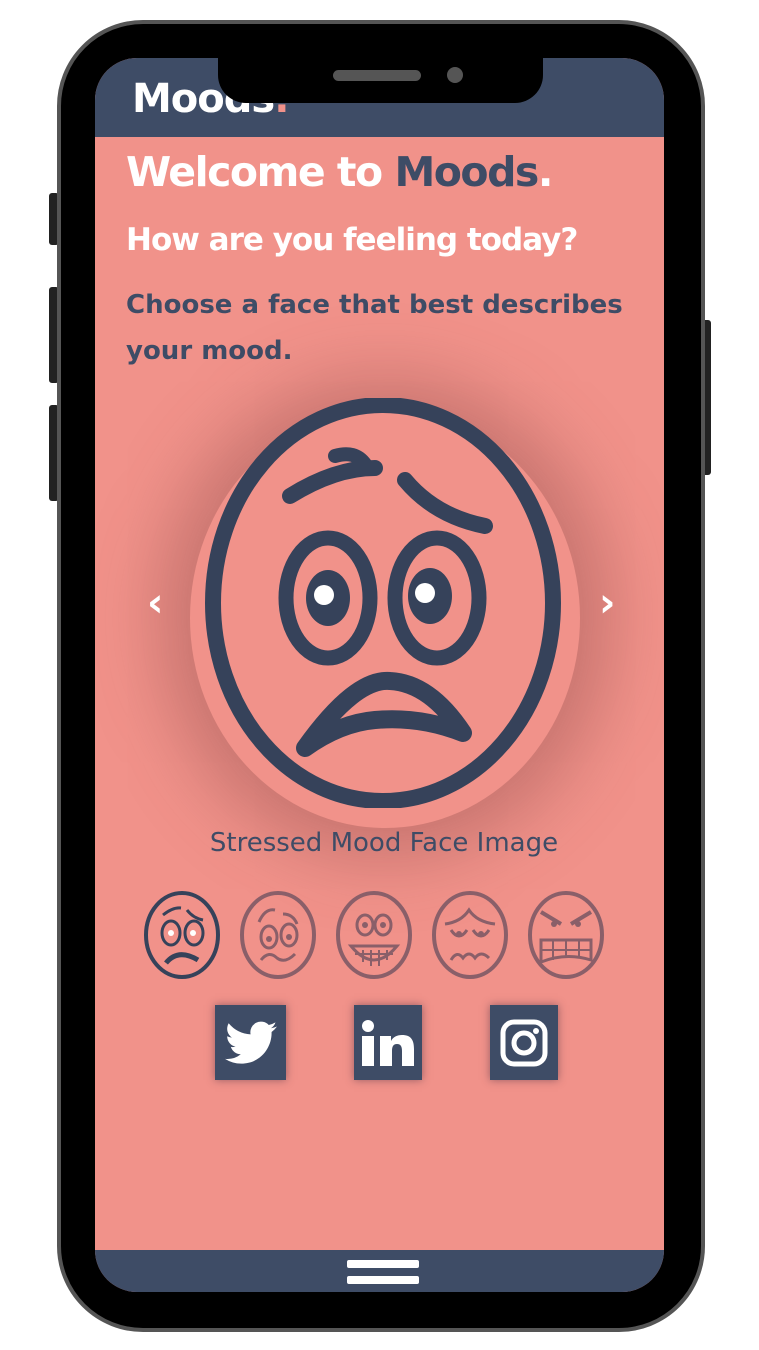  What do you see at coordinates (607, 603) in the screenshot?
I see `carousel-next-button: ›` at bounding box center [607, 603].